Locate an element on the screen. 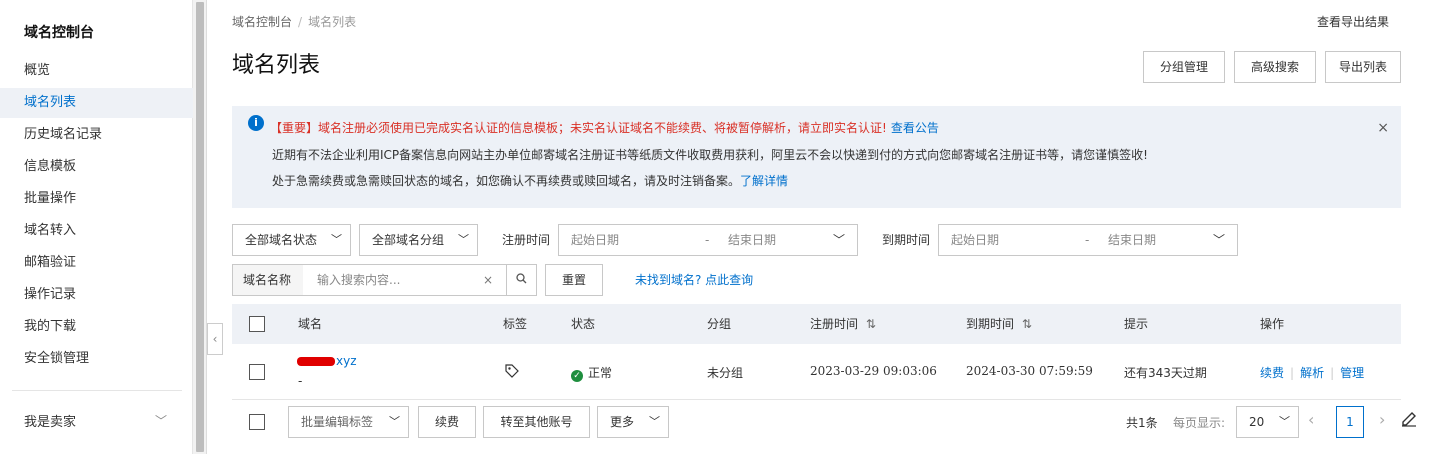 Image resolution: width=1431 pixels, height=454 pixels. reg-start-date: 起始日期 is located at coordinates (595, 240).